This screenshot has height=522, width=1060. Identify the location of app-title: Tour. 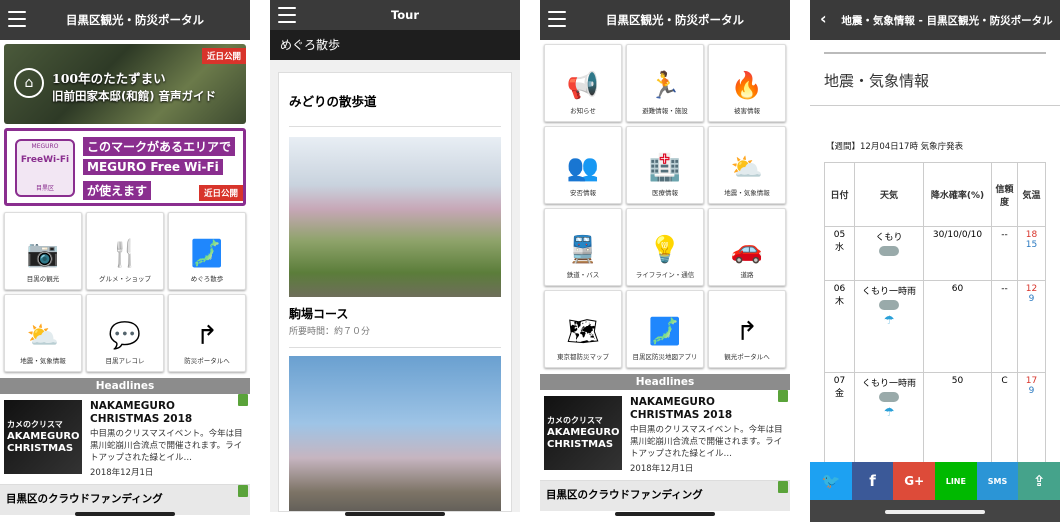
(405, 15).